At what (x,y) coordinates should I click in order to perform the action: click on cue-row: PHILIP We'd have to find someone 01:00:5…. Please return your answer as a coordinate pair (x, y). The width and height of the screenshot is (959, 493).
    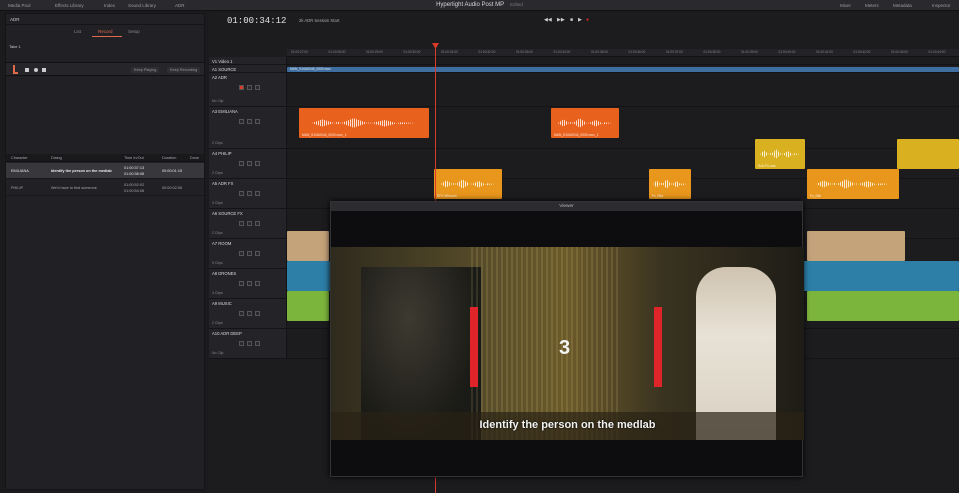
    Looking at the image, I should click on (105, 188).